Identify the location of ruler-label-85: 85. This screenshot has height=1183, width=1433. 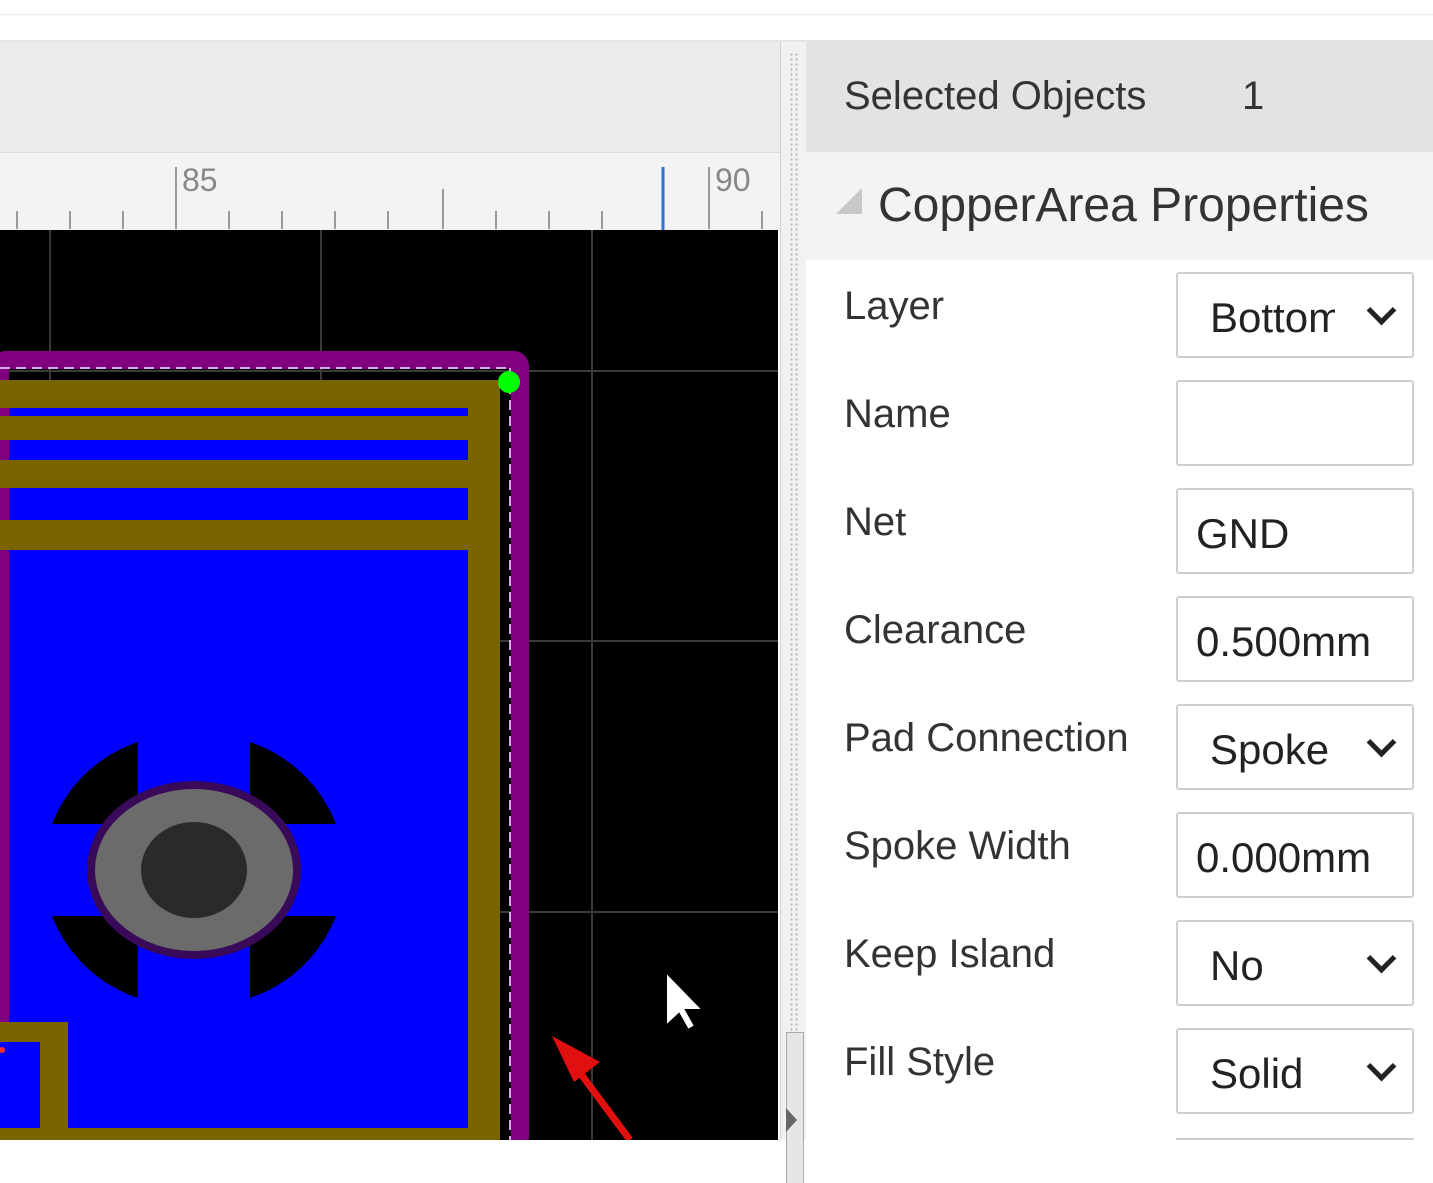
(200, 180).